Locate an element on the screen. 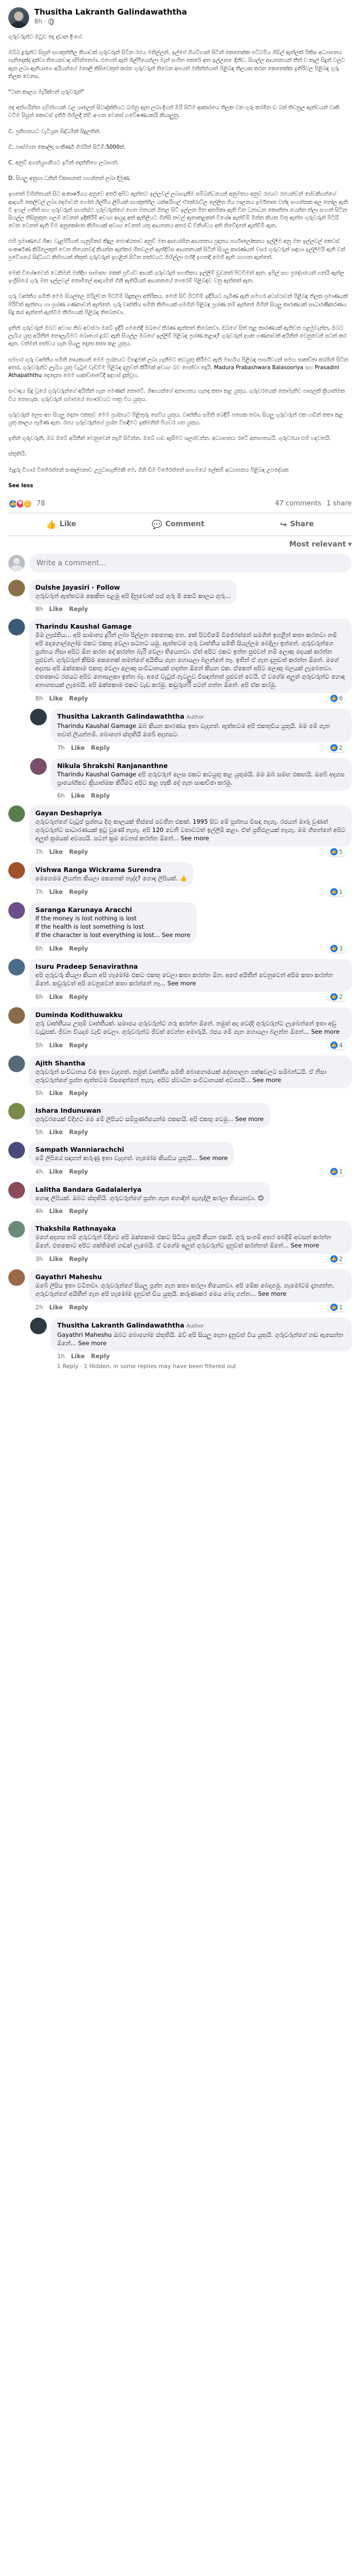  shares-count: 1 share is located at coordinates (339, 504).